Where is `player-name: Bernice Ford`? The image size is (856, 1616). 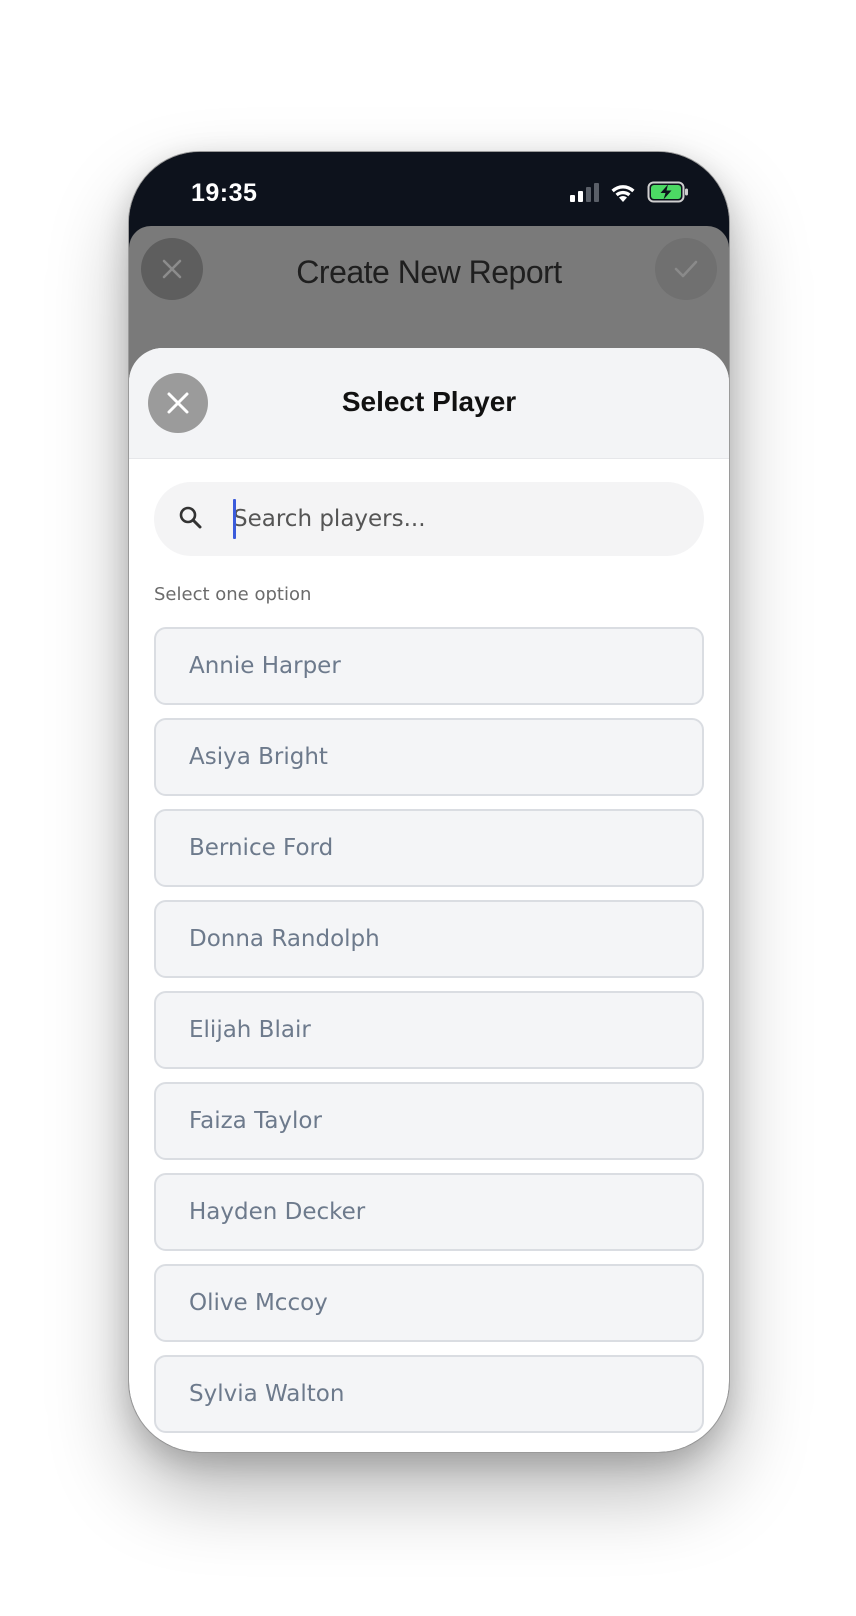
player-name: Bernice Ford is located at coordinates (261, 848).